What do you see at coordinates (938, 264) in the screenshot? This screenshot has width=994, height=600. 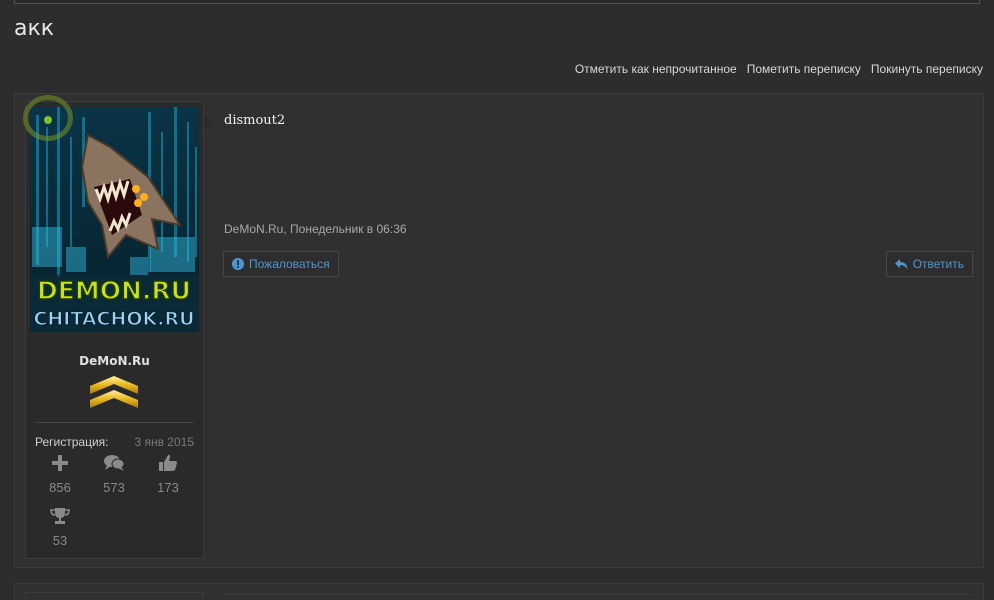 I see `reply-button-label: Ответить` at bounding box center [938, 264].